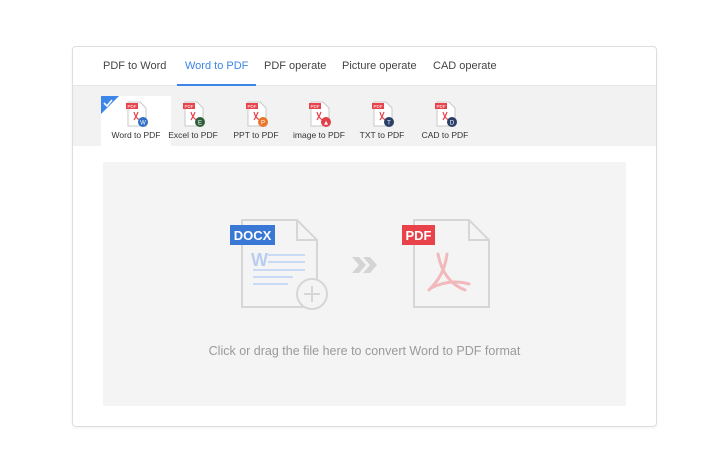 The width and height of the screenshot is (728, 473). I want to click on svg-text: DOCX, so click(253, 235).